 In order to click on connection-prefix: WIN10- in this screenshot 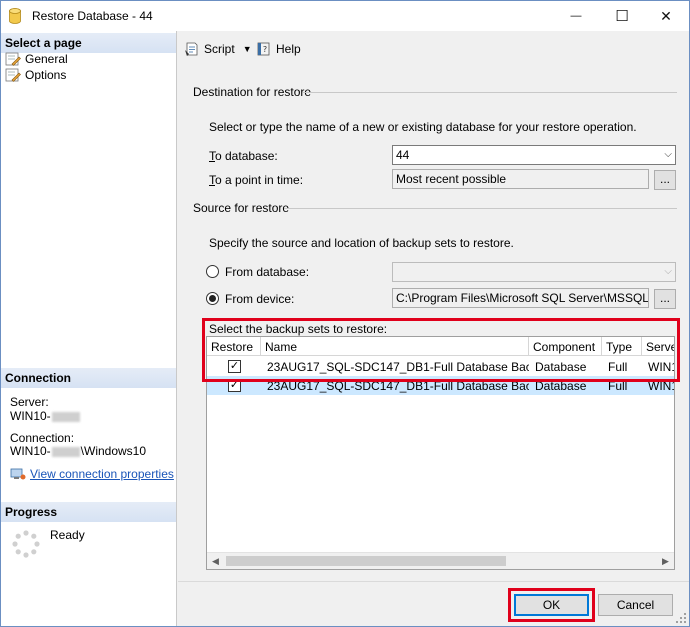, I will do `click(30, 451)`.